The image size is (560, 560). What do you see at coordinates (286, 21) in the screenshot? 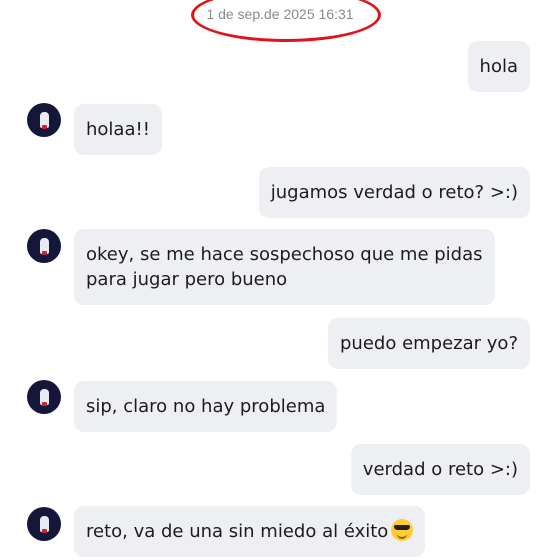
I see `red-highlight-circle` at bounding box center [286, 21].